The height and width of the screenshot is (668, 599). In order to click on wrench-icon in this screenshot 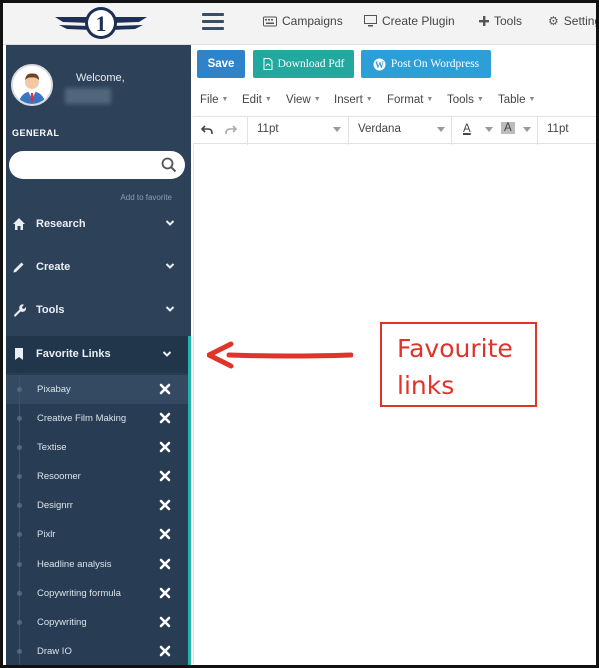, I will do `click(20, 310)`.